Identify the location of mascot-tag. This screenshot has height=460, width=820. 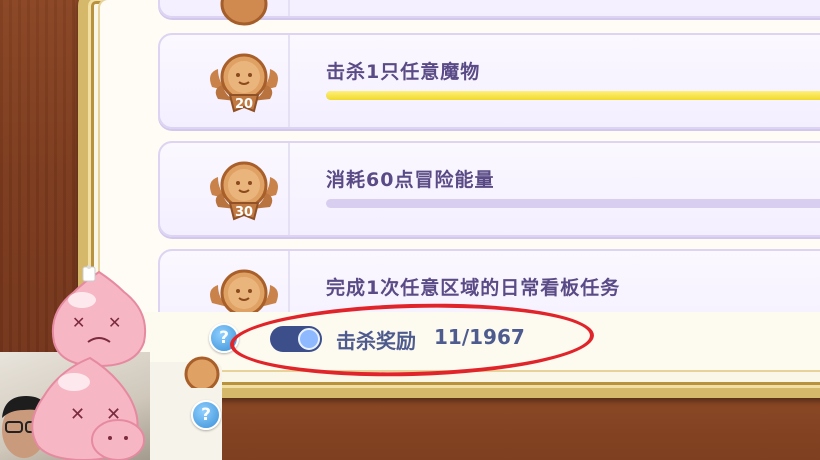
(89, 273).